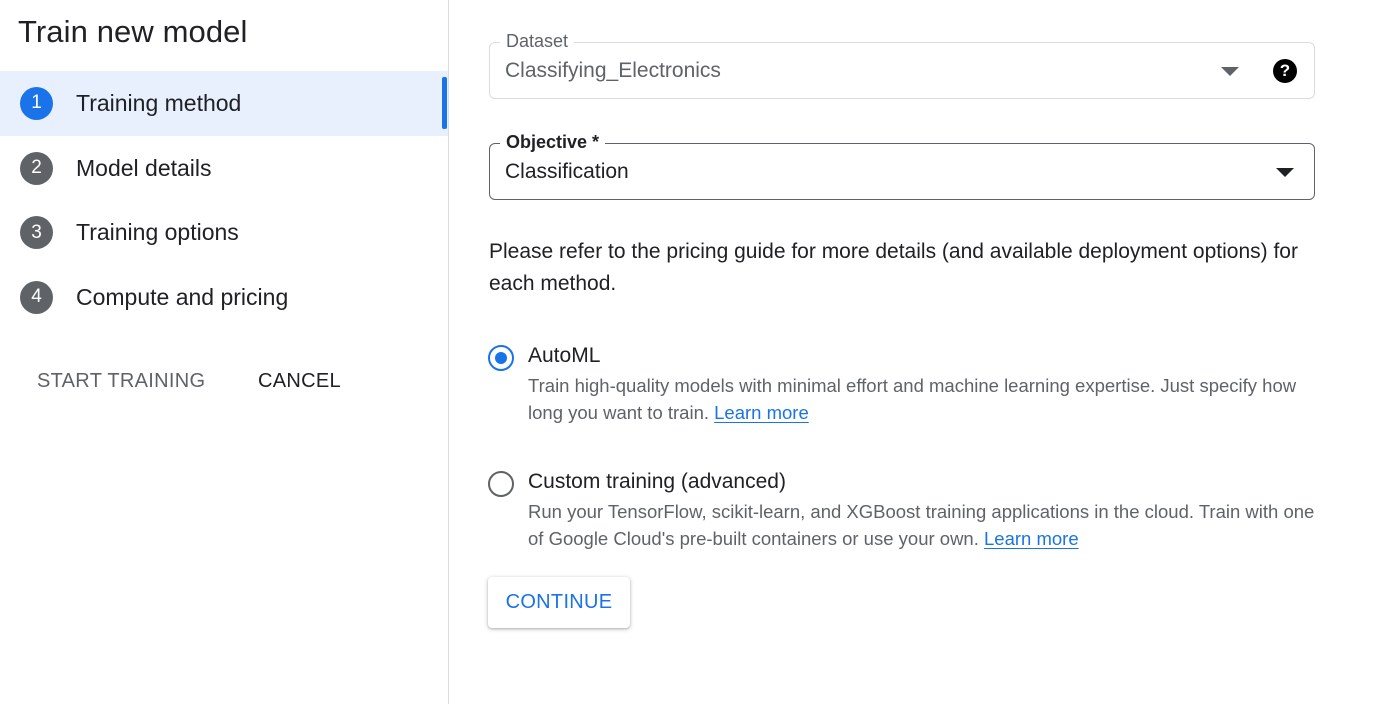 Image resolution: width=1400 pixels, height=704 pixels. What do you see at coordinates (1285, 71) in the screenshot?
I see `help-icon: ?` at bounding box center [1285, 71].